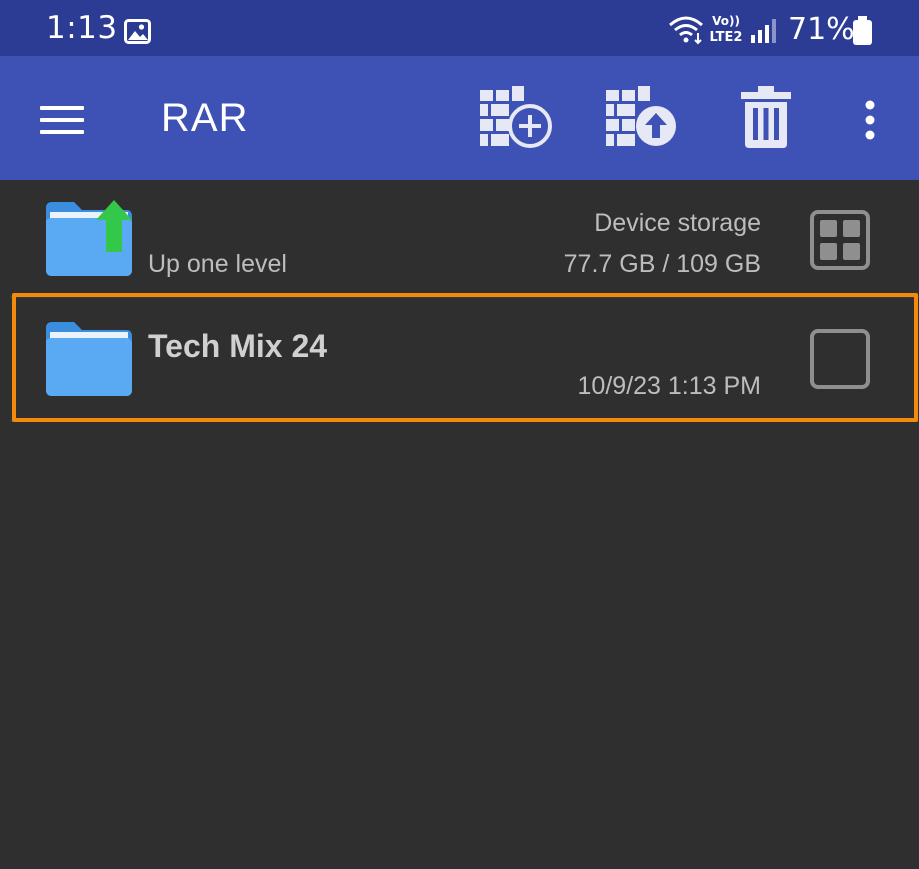 Image resolution: width=919 pixels, height=869 pixels. What do you see at coordinates (137, 31) in the screenshot?
I see `image-icon` at bounding box center [137, 31].